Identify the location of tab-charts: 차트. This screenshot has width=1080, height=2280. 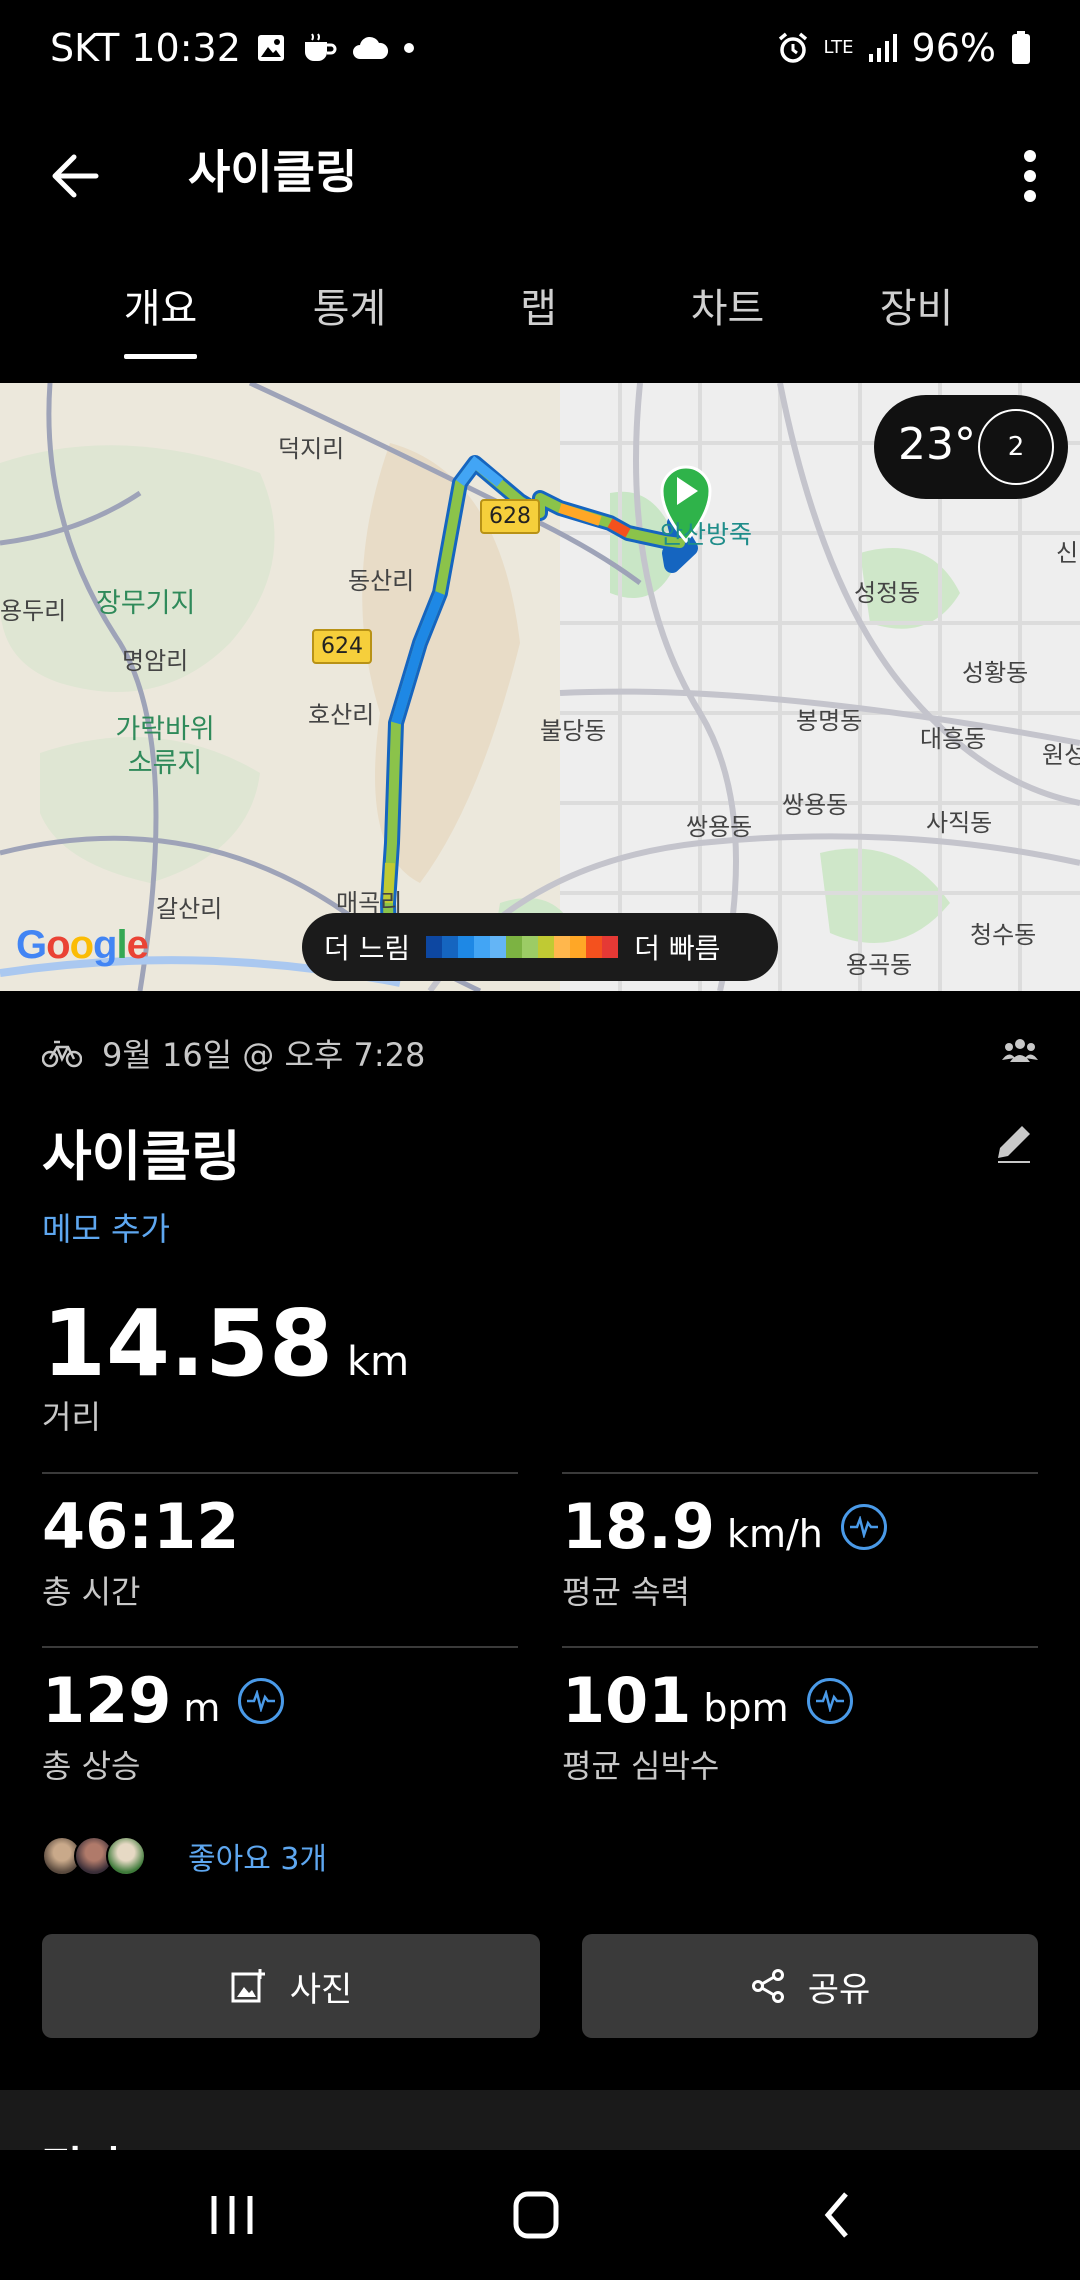
(727, 322).